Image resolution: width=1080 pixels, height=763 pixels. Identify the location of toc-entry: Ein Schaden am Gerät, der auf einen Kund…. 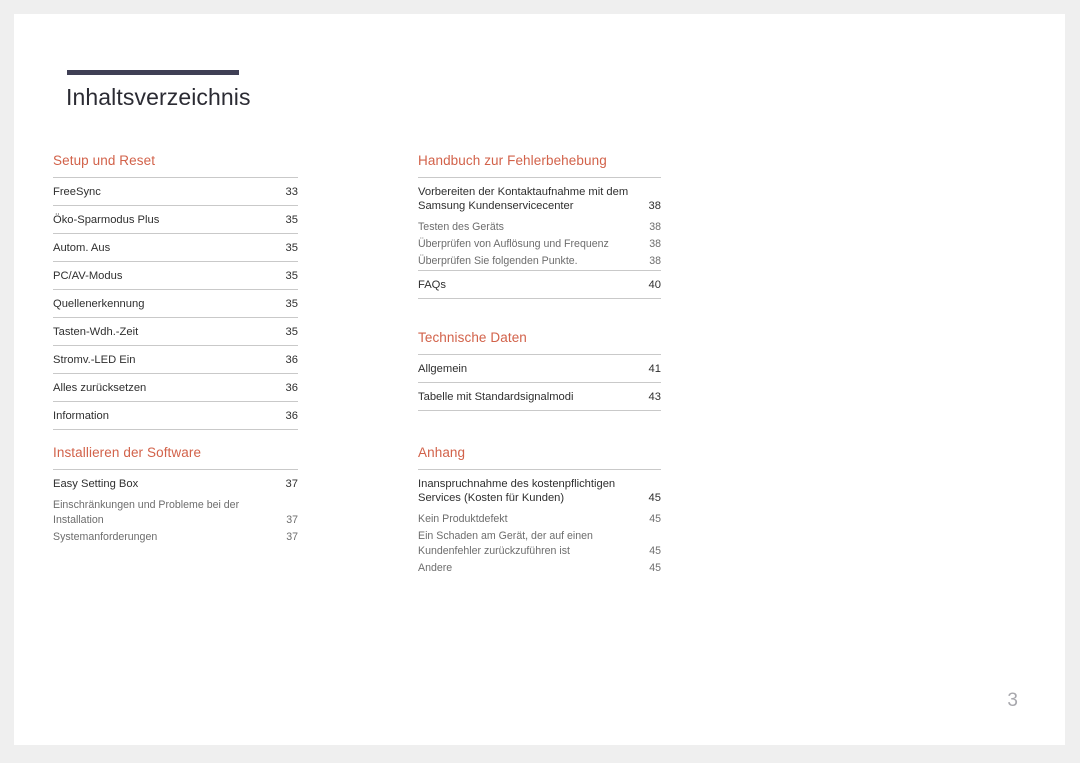
(539, 544).